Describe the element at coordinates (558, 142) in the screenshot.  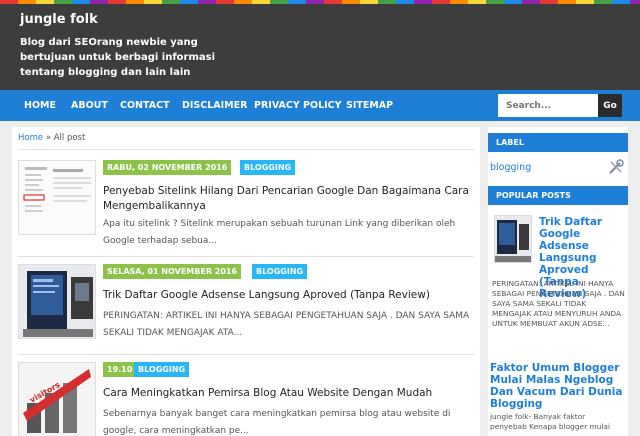
I see `label-widget-heading: LABEL` at that location.